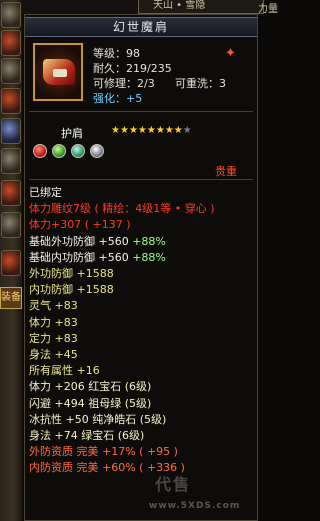 The width and height of the screenshot is (320, 521). What do you see at coordinates (197, 83) in the screenshot?
I see `rewash-label: 可重洗：` at bounding box center [197, 83].